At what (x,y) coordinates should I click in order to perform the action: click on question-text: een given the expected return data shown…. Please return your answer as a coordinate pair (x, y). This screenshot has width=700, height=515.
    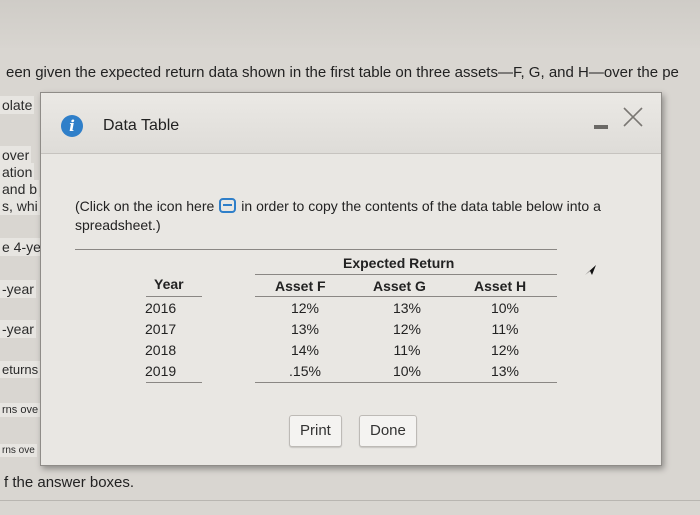
    Looking at the image, I should click on (342, 72).